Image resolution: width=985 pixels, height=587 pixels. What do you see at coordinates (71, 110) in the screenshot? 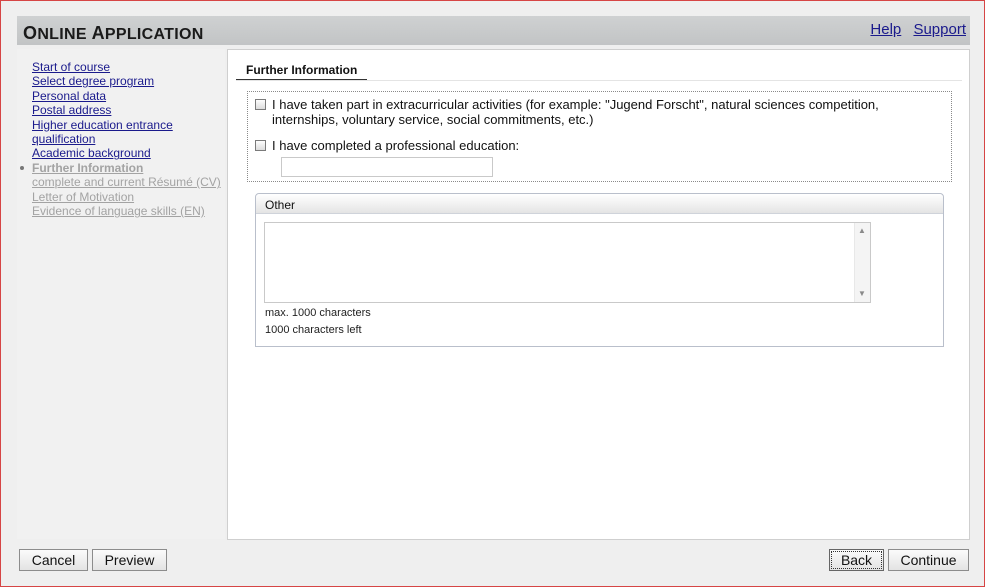
I see `sidebar-item-label: Postal address` at bounding box center [71, 110].